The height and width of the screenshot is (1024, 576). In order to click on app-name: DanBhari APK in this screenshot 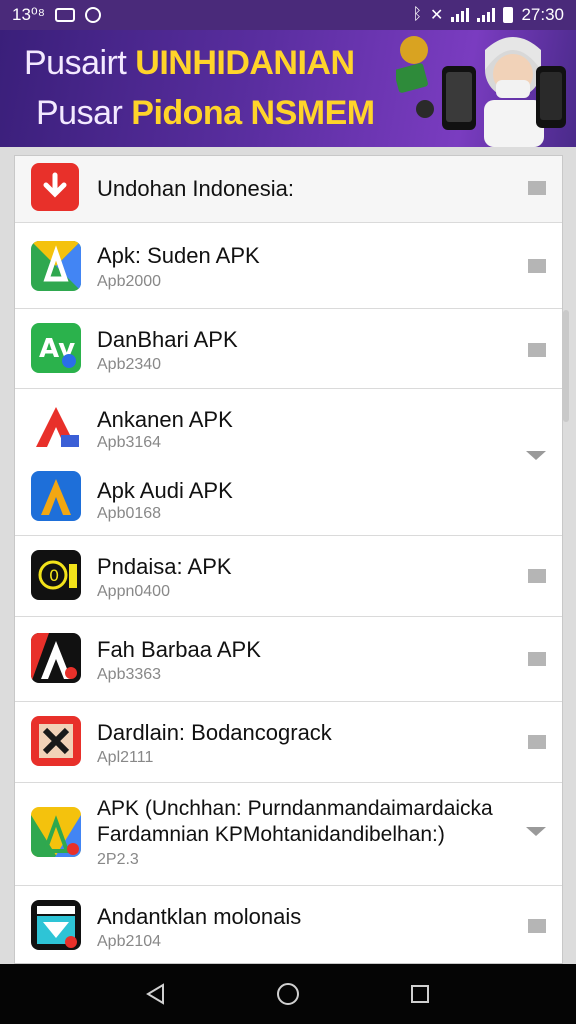, I will do `click(167, 339)`.